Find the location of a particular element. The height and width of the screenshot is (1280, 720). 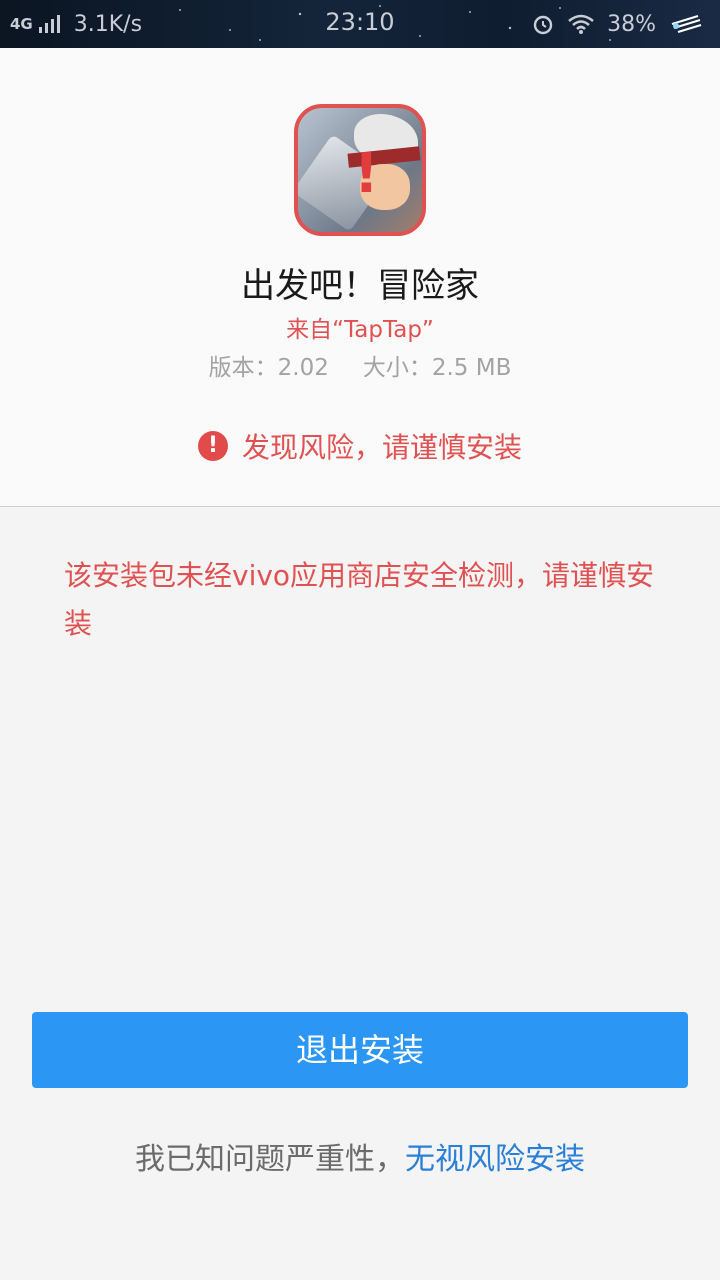

status-bar: 4G 3.1K/s 23:10 38% is located at coordinates (360, 24).